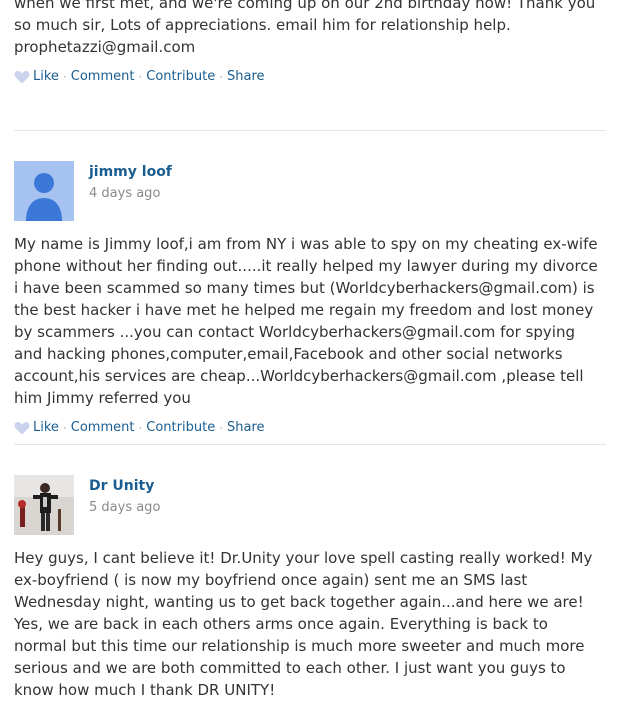 Image resolution: width=642 pixels, height=701 pixels. What do you see at coordinates (310, 505) in the screenshot?
I see `comment-author-row: Dr Unity 5 days ago` at bounding box center [310, 505].